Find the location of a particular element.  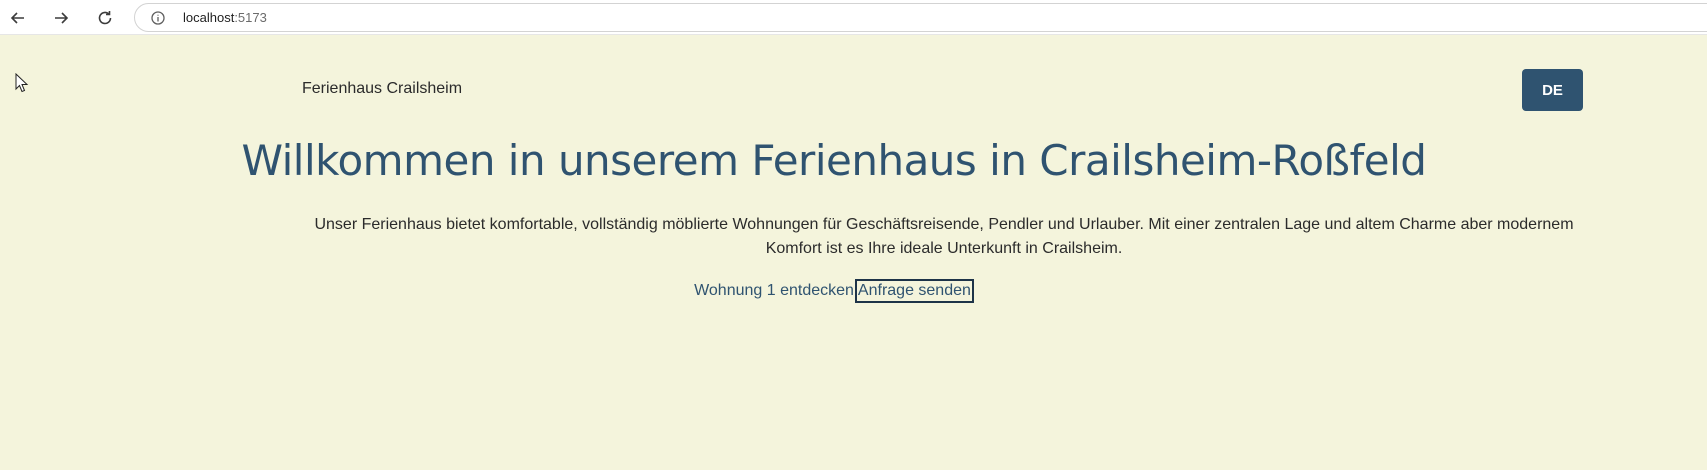

back-button is located at coordinates (18, 18).